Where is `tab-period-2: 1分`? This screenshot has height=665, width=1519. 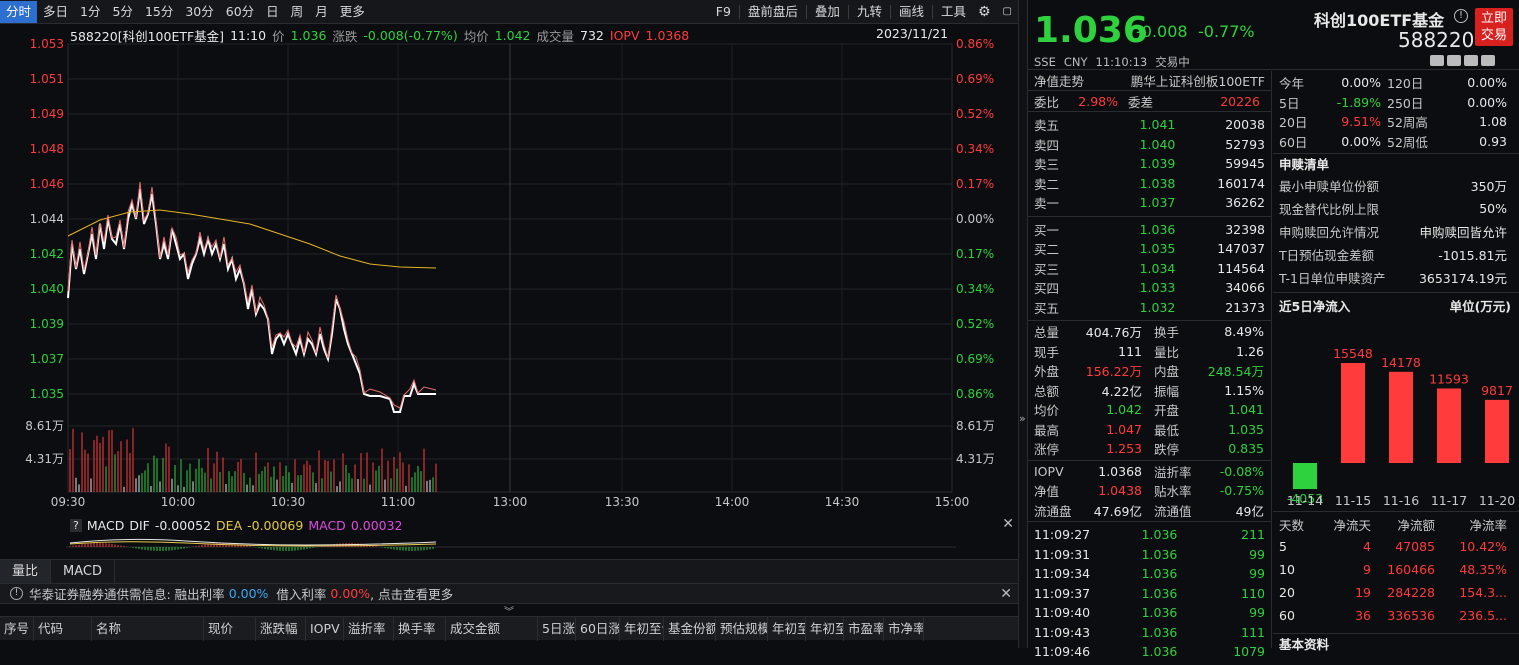 tab-period-2: 1分 is located at coordinates (90, 12).